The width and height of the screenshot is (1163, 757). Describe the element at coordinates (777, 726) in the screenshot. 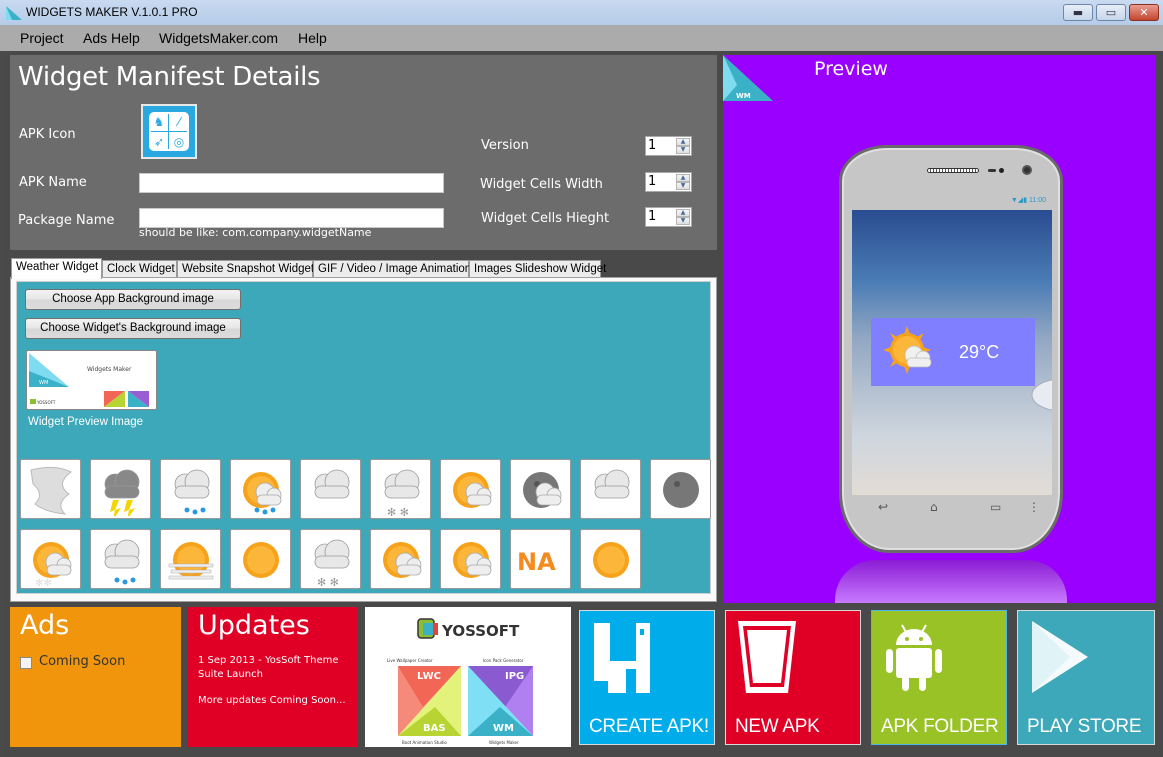

I see `new-apk-label: NEW APK` at that location.